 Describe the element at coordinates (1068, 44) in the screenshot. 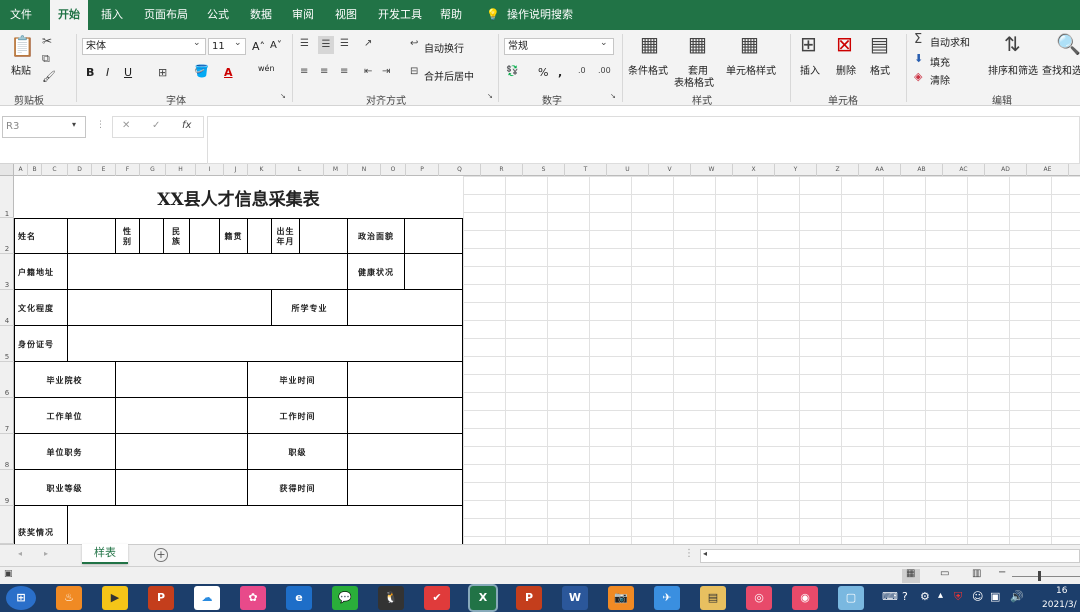

I see `find-icon: 🔍` at that location.